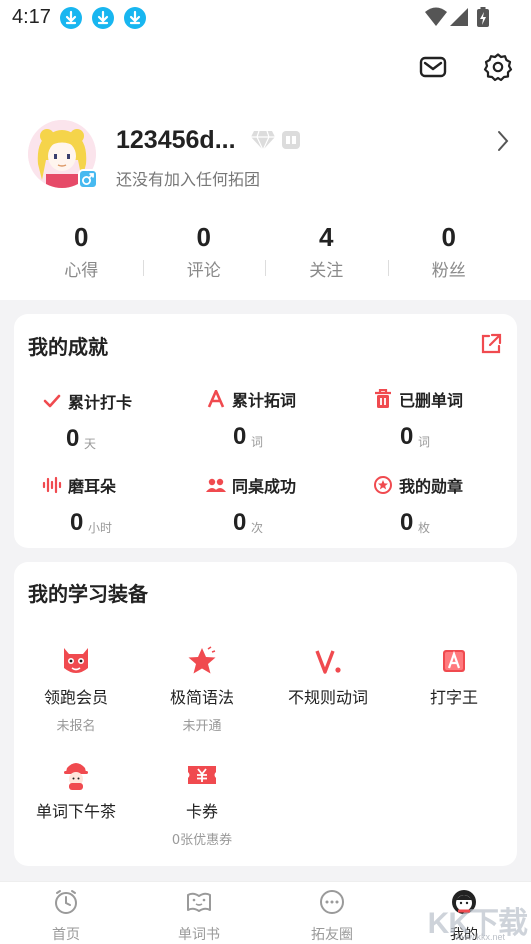 This screenshot has height=944, width=531. I want to click on stat-insights: 0 心得, so click(81, 252).